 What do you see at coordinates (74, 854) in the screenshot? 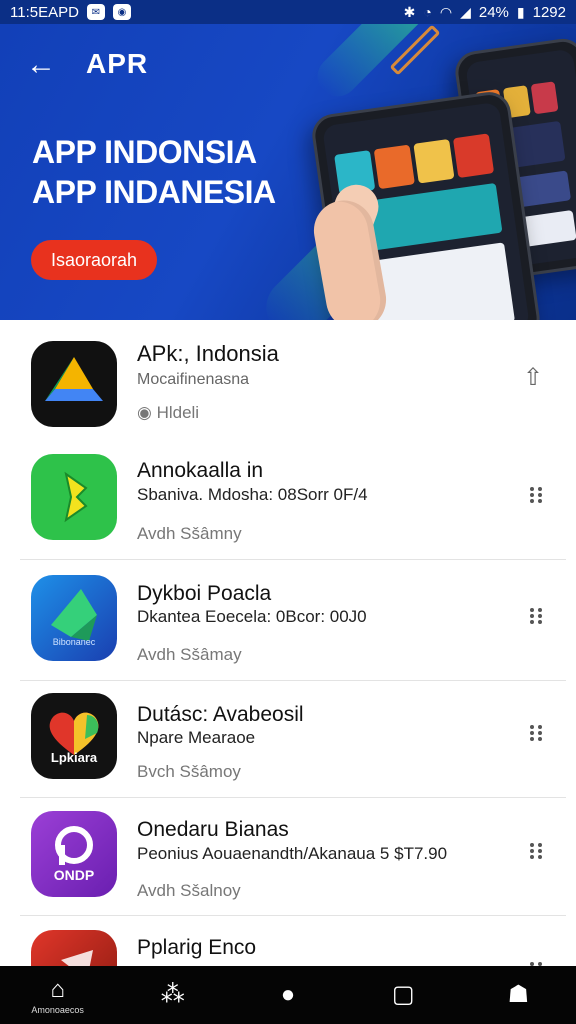
I see `app-icon-purple: ONDP` at bounding box center [74, 854].